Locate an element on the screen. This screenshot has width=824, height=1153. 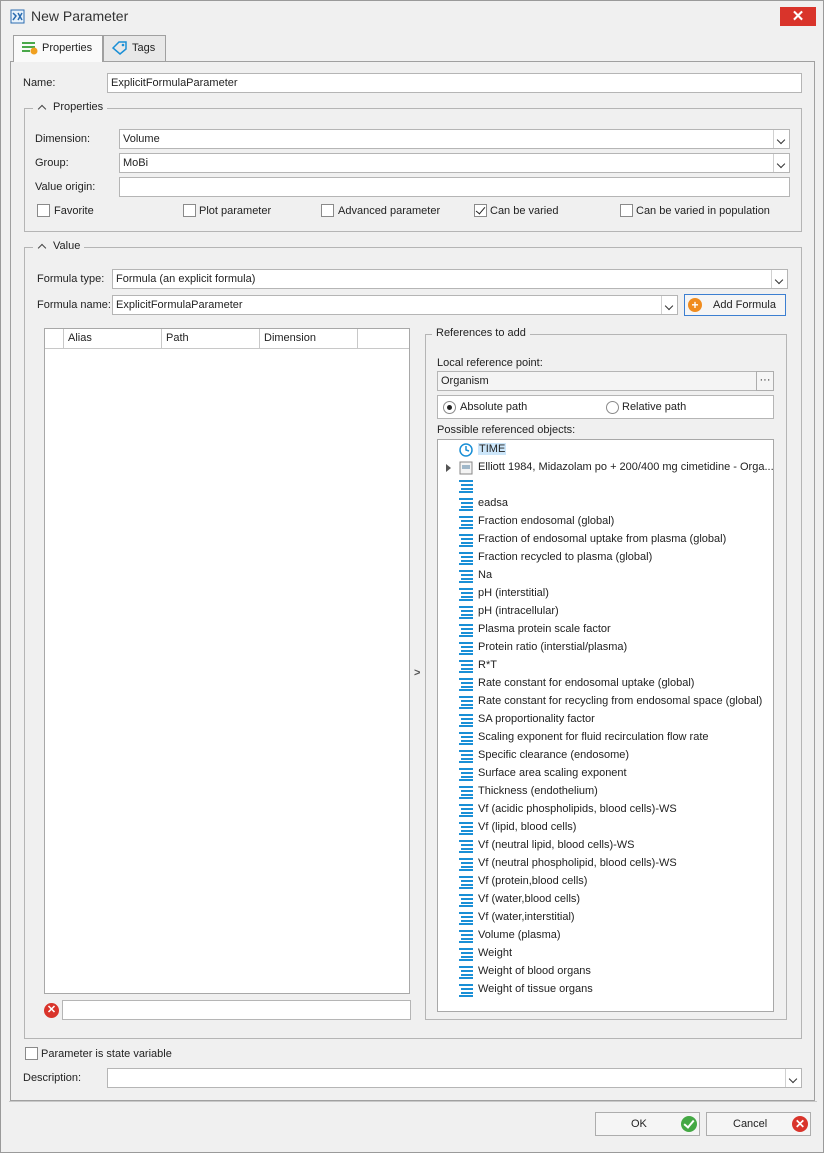
tree-item-parameter: Weight is located at coordinates (605, 954).